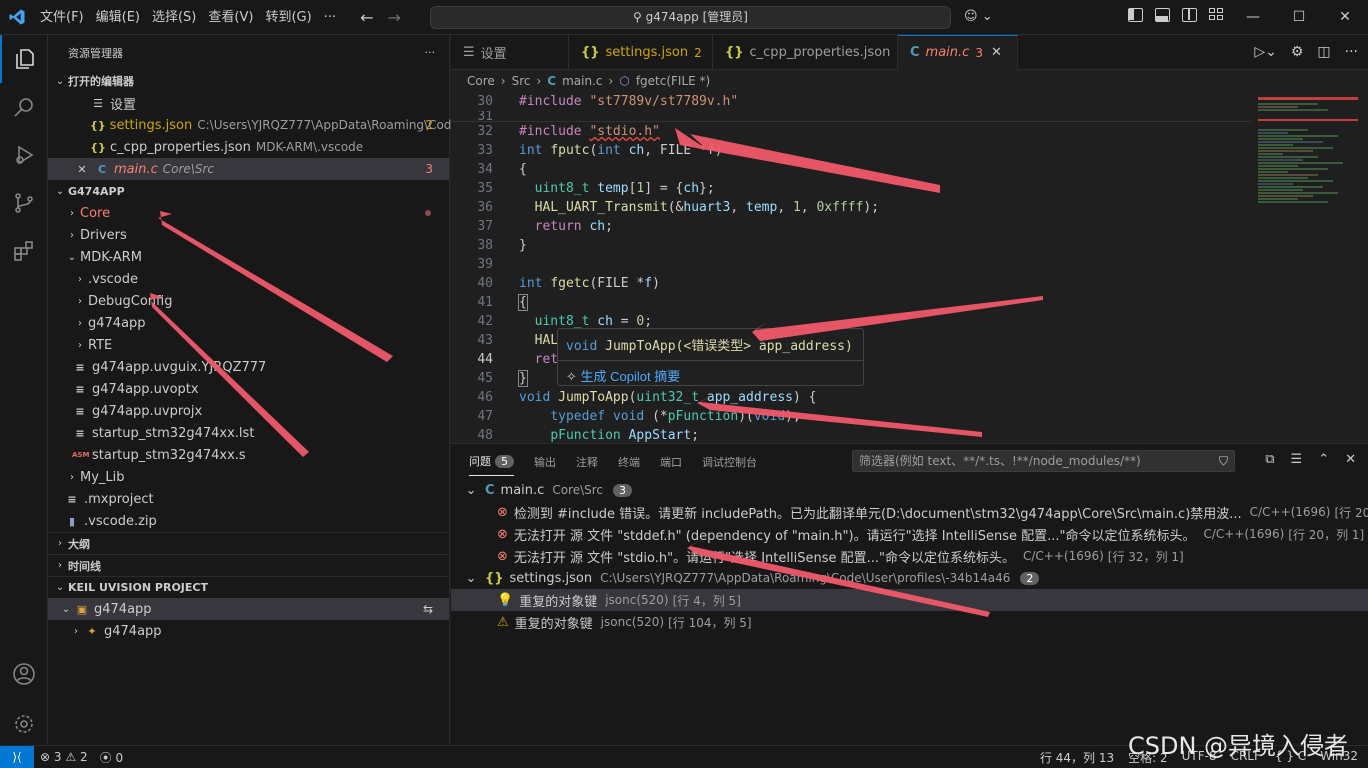 The width and height of the screenshot is (1368, 768). Describe the element at coordinates (1135, 15) in the screenshot. I see `toggle-primary-sidebar-icon` at that location.